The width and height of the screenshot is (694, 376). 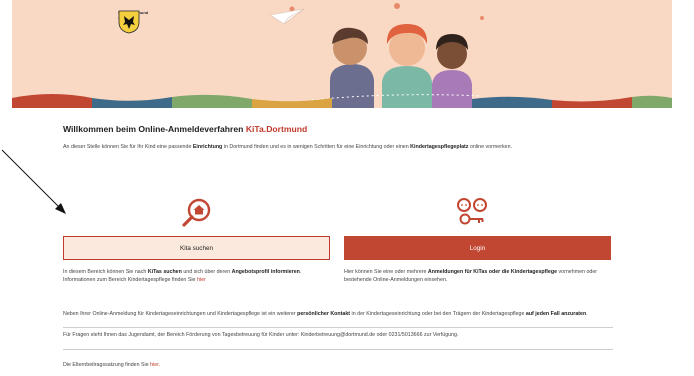 What do you see at coordinates (33, 181) in the screenshot?
I see `arrow-annotation` at bounding box center [33, 181].